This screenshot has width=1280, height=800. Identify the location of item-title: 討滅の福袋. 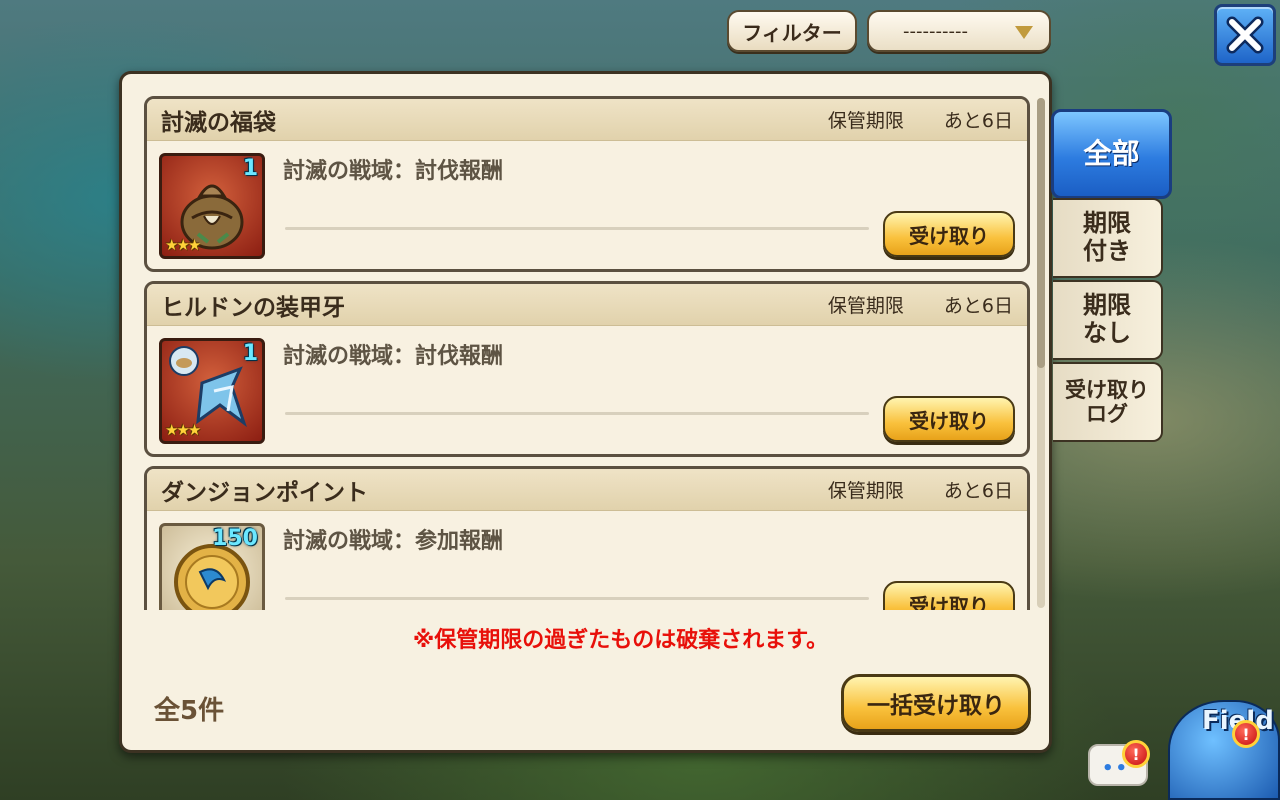
(218, 122).